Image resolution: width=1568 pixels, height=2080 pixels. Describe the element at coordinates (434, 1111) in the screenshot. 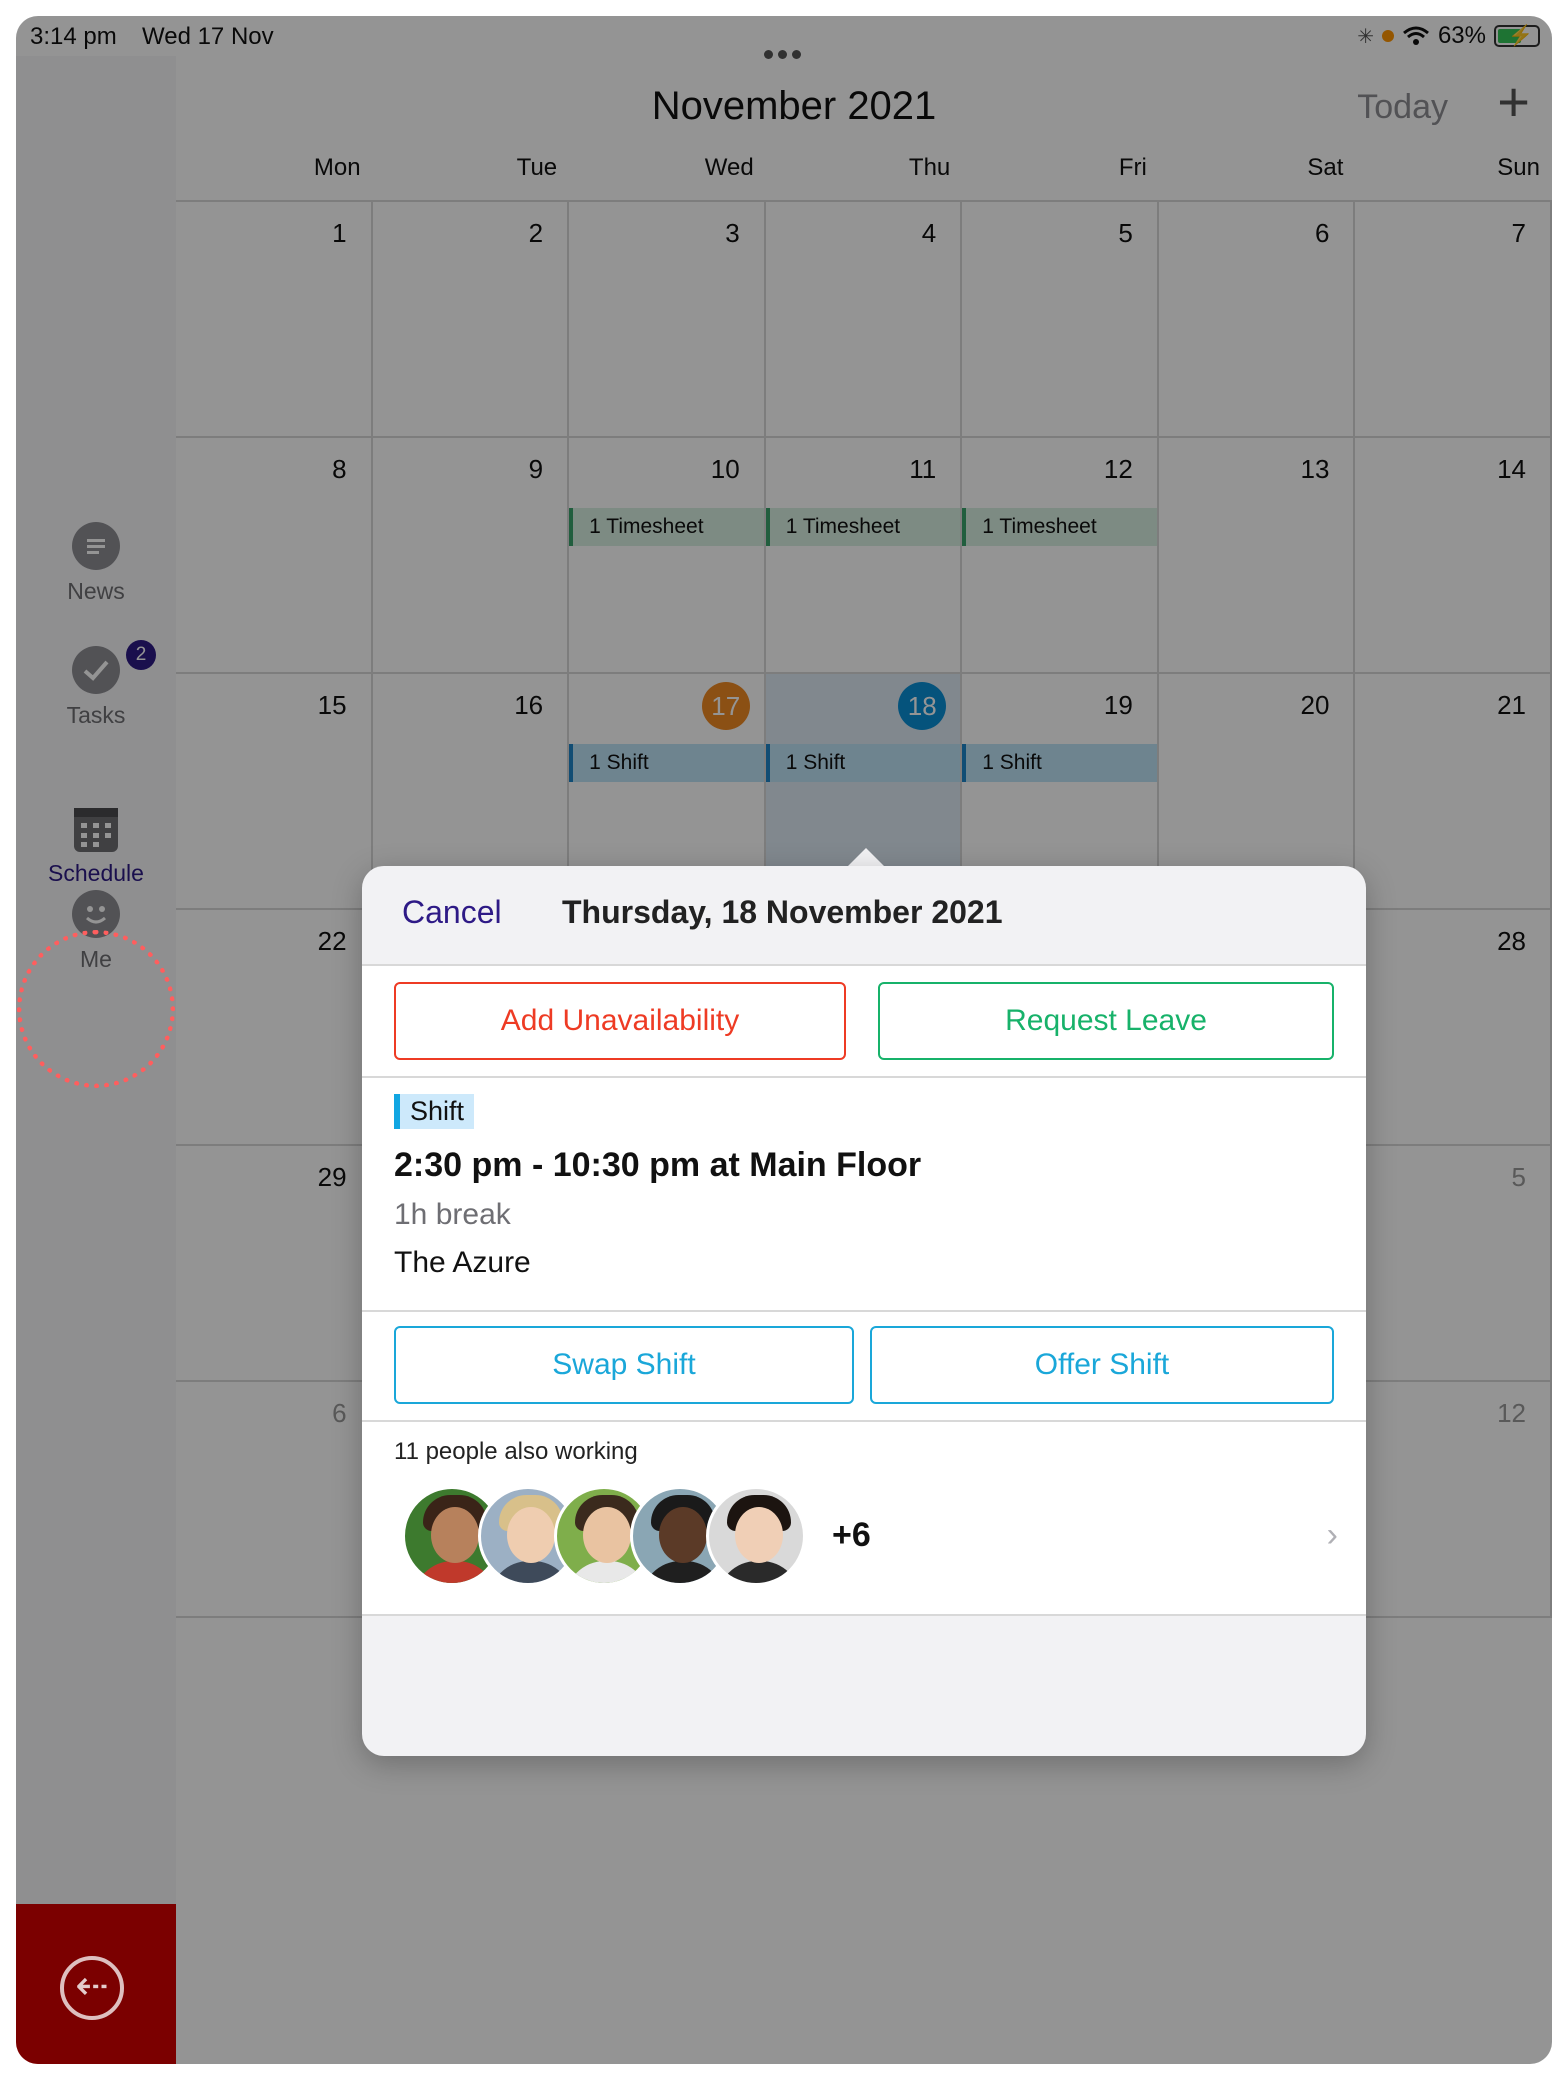

I see `shift-tag: Shift` at that location.